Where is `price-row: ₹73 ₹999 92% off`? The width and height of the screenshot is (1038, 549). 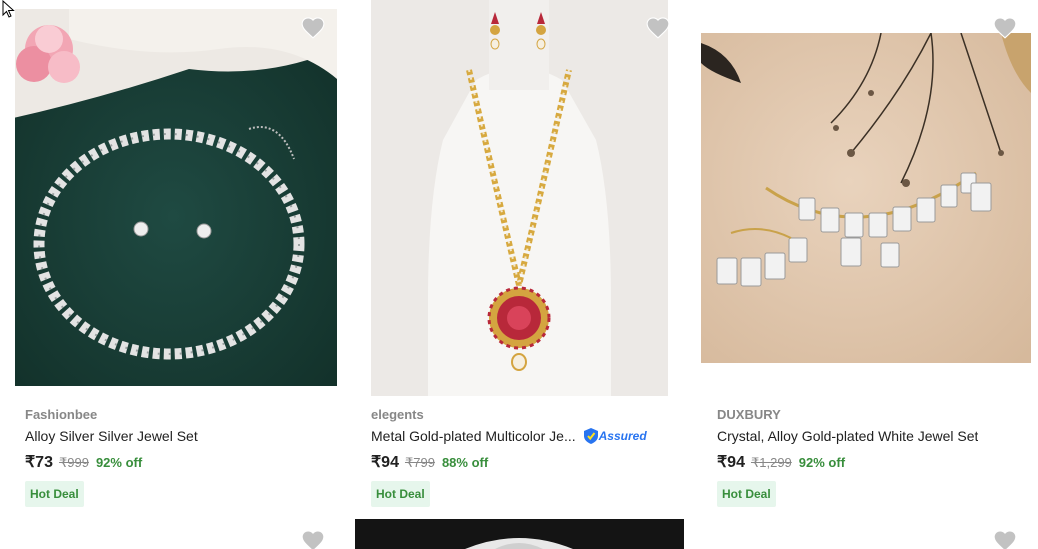
price-row: ₹73 ₹999 92% off is located at coordinates (180, 463).